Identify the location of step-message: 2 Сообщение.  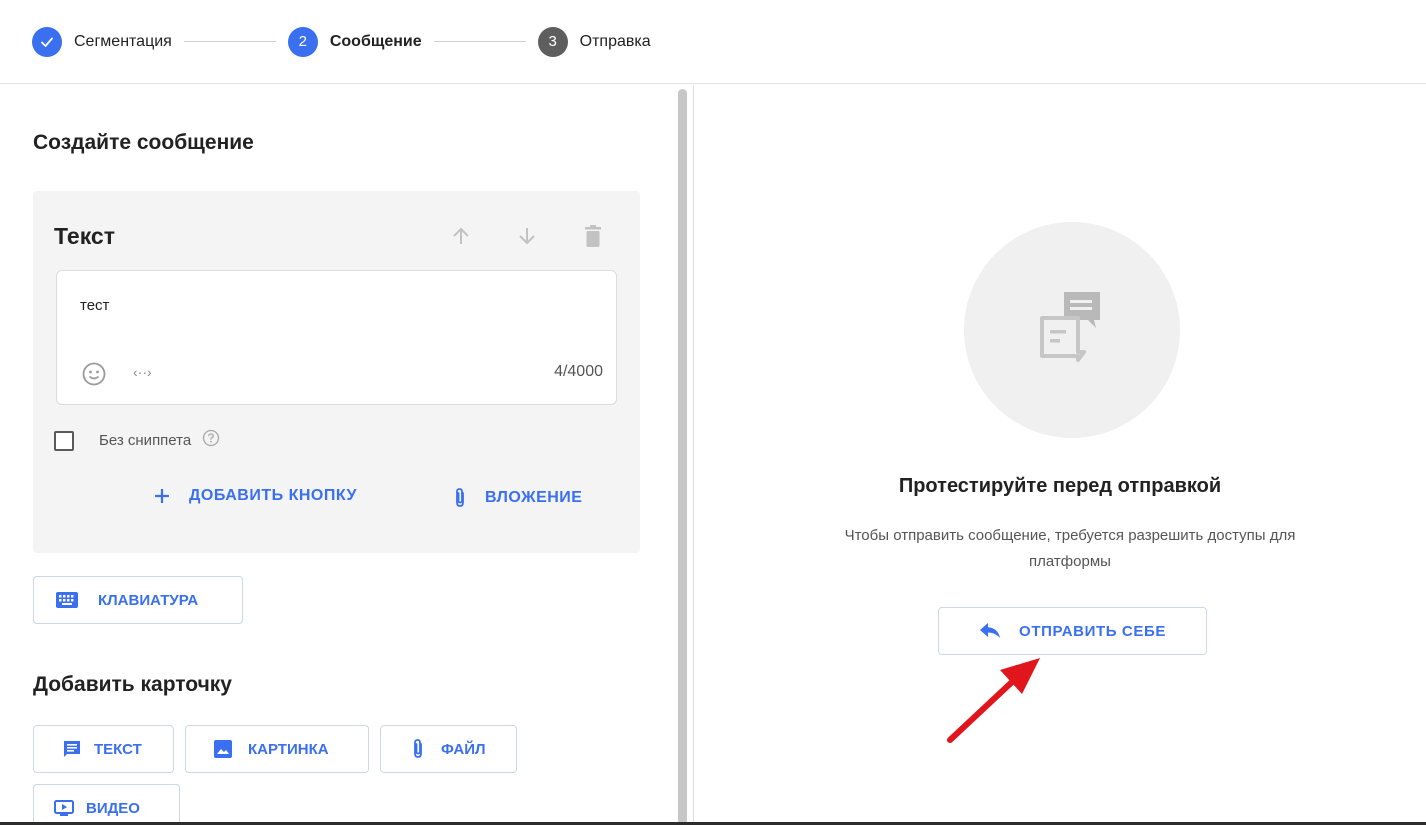
(354, 41).